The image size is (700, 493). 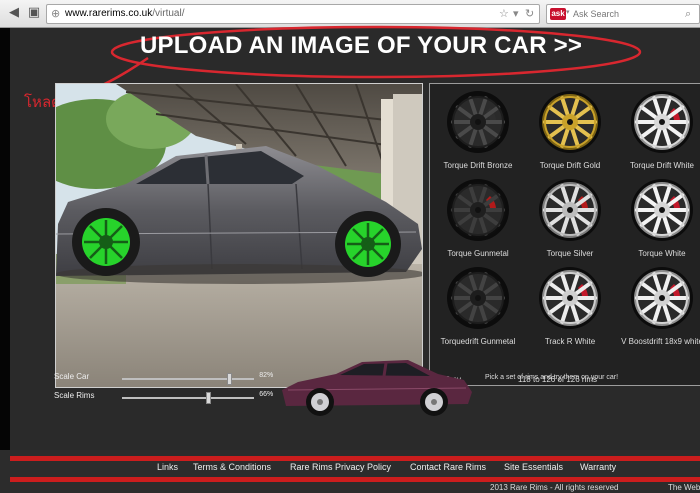 I want to click on rim-option: Torque White, so click(x=658, y=220).